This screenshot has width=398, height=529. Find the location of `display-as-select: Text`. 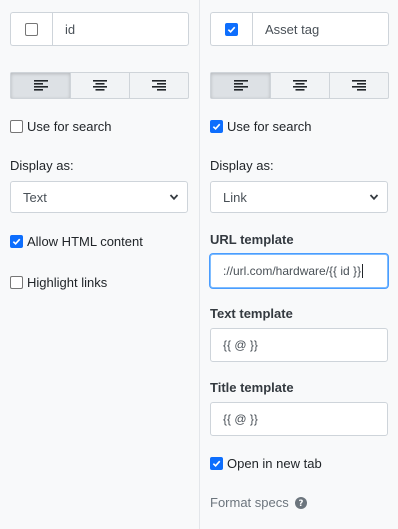

display-as-select: Text is located at coordinates (99, 197).